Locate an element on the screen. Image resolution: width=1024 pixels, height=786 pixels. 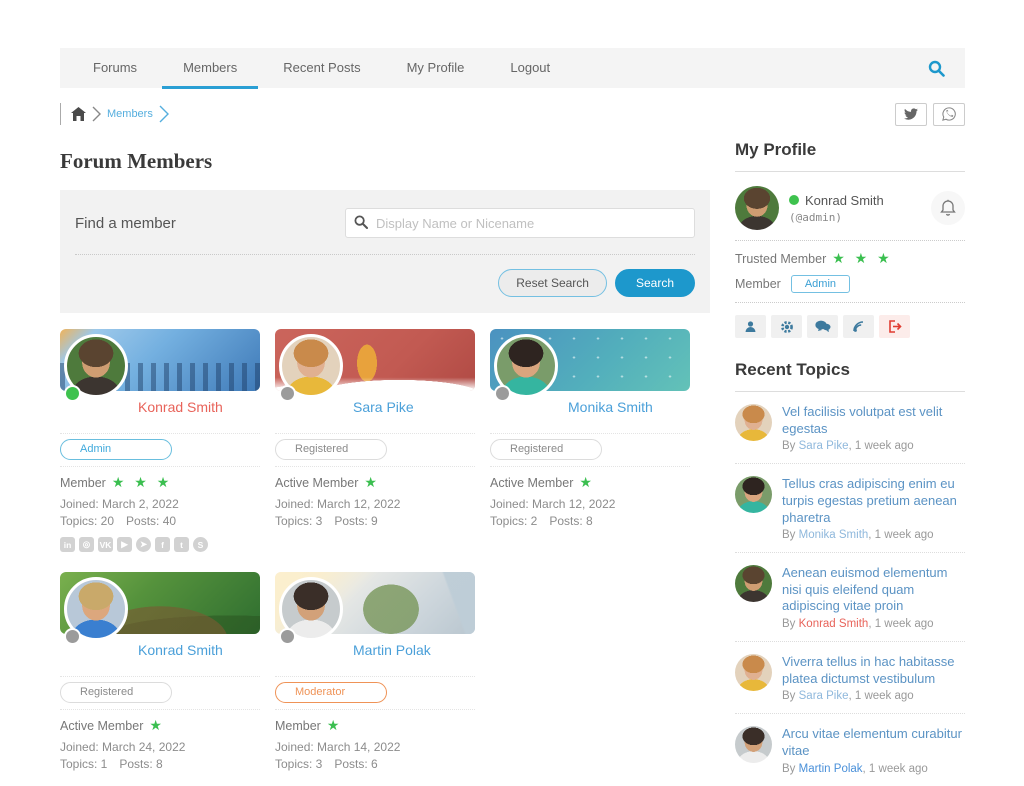
member-role-label: Member is located at coordinates (758, 284).